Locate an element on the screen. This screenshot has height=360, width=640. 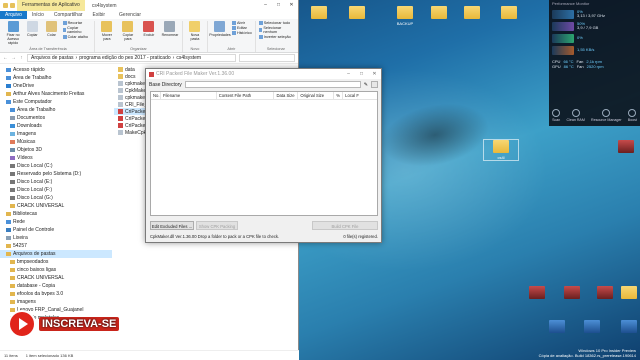
back-icon: ← is located at coordinates (5, 58).